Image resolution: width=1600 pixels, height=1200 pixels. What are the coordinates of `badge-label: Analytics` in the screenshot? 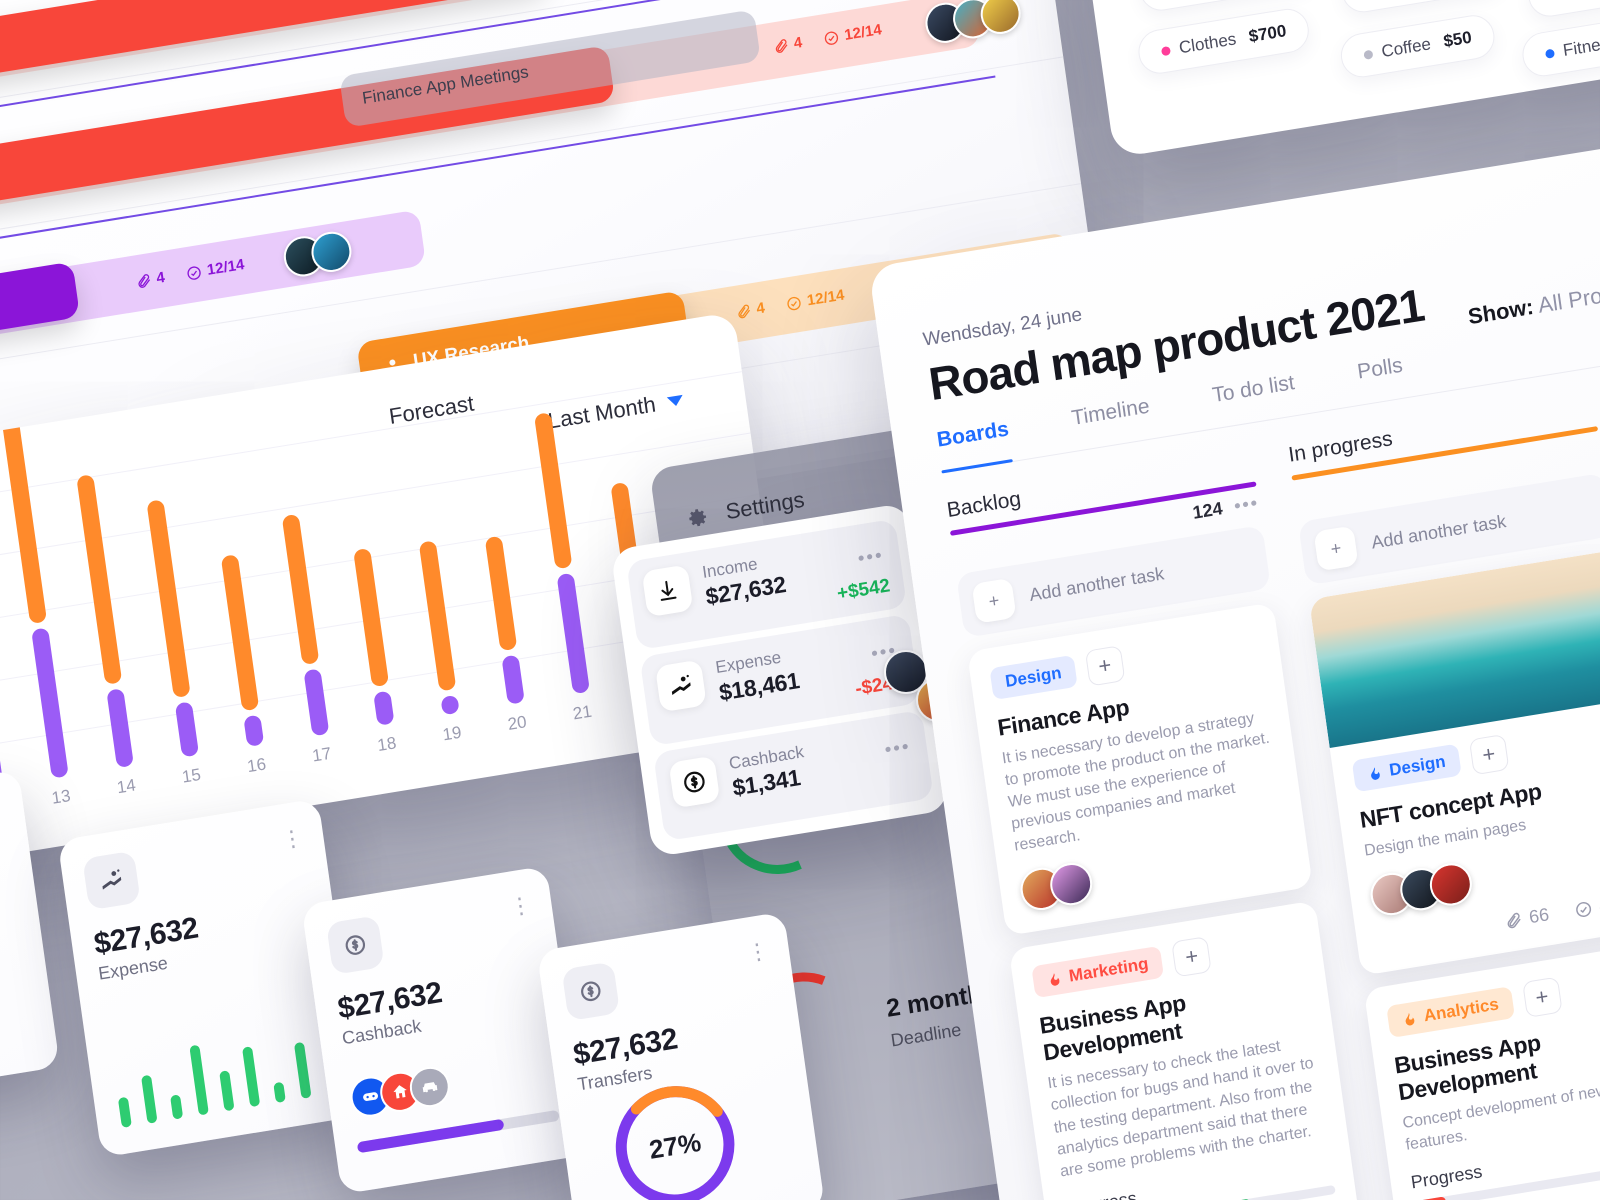 It's located at (1461, 1010).